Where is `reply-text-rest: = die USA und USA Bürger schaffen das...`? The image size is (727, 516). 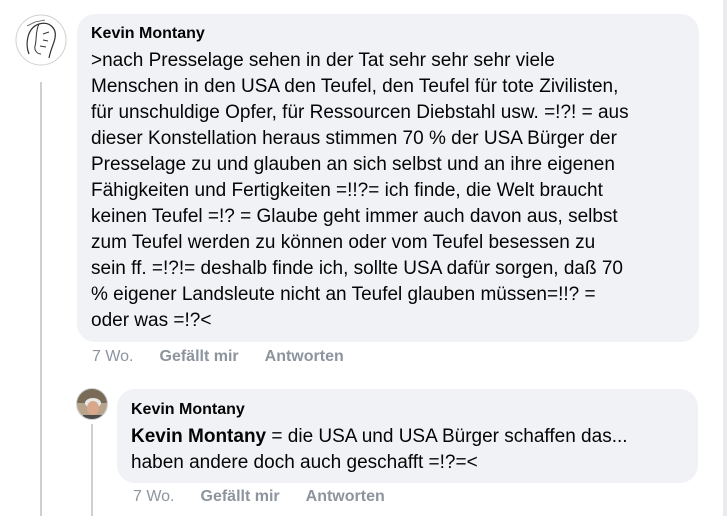 reply-text-rest: = die USA und USA Bürger schaffen das... is located at coordinates (447, 436).